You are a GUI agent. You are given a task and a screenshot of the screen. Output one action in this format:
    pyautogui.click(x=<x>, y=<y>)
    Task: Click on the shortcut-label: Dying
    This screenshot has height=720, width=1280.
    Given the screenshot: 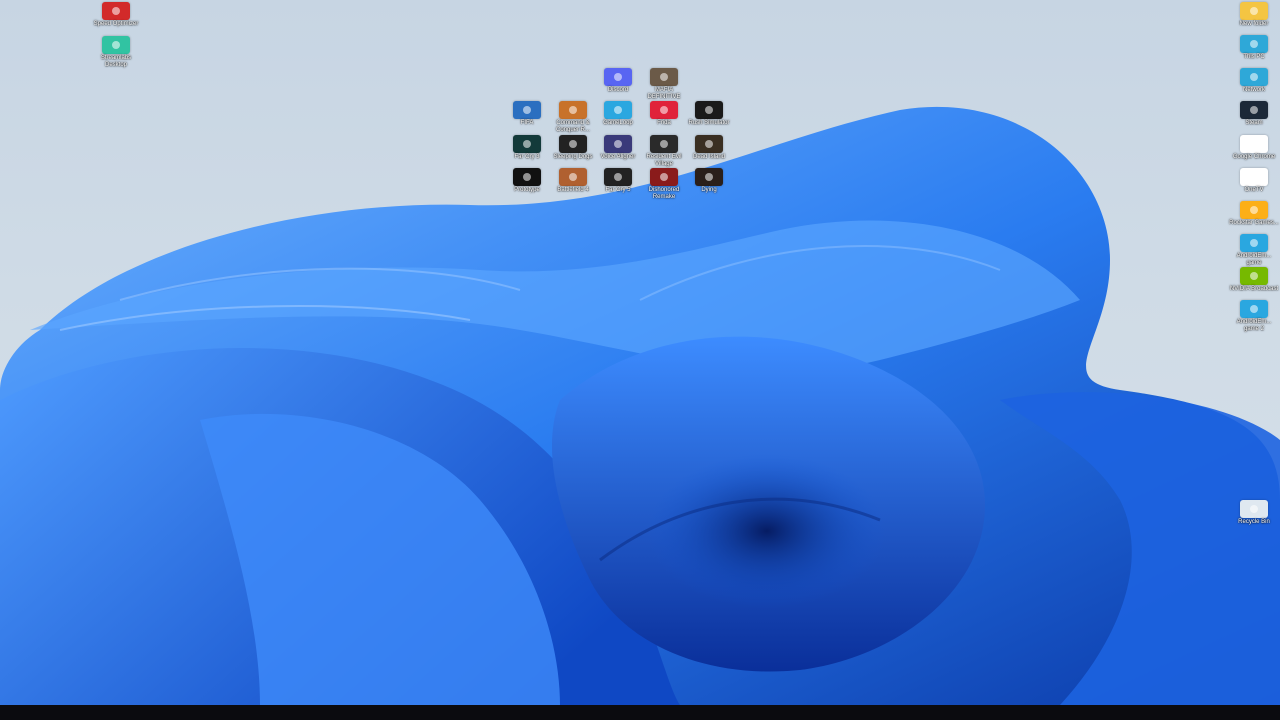 What is the action you would take?
    pyautogui.click(x=709, y=190)
    